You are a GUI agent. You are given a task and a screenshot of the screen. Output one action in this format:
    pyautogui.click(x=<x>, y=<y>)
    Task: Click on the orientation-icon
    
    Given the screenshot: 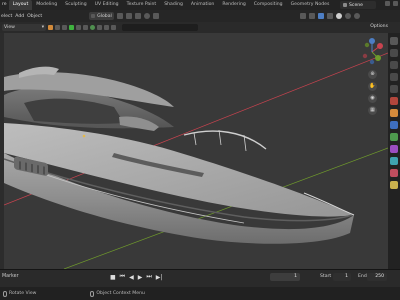 What is the action you would take?
    pyautogui.click(x=93, y=16)
    